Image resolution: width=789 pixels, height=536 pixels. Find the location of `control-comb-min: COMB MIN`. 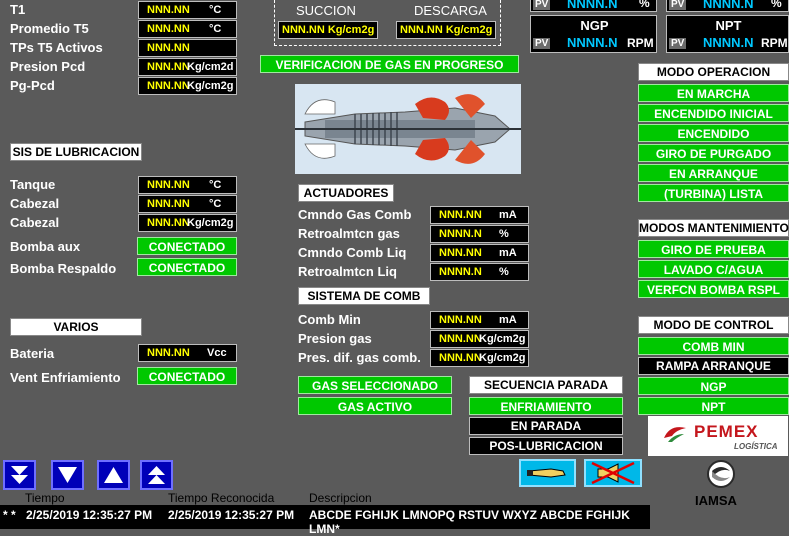

control-comb-min: COMB MIN is located at coordinates (713, 346).